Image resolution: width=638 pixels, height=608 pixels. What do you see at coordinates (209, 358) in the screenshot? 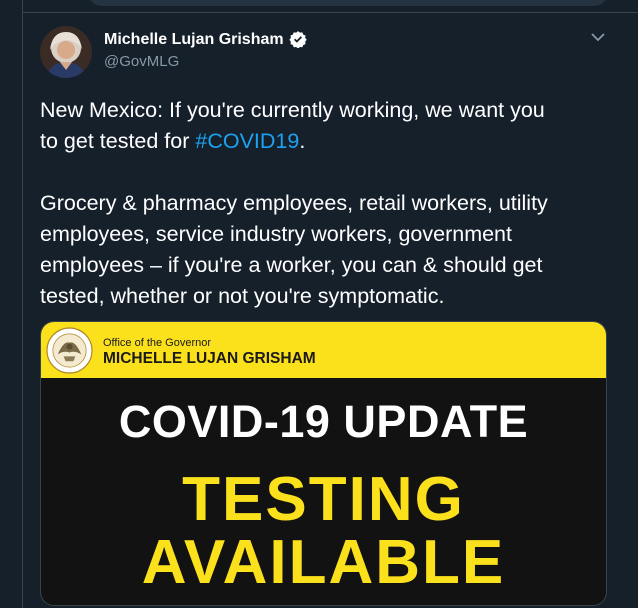
I see `governor-name: MICHELLE LUJAN GRISHAM` at bounding box center [209, 358].